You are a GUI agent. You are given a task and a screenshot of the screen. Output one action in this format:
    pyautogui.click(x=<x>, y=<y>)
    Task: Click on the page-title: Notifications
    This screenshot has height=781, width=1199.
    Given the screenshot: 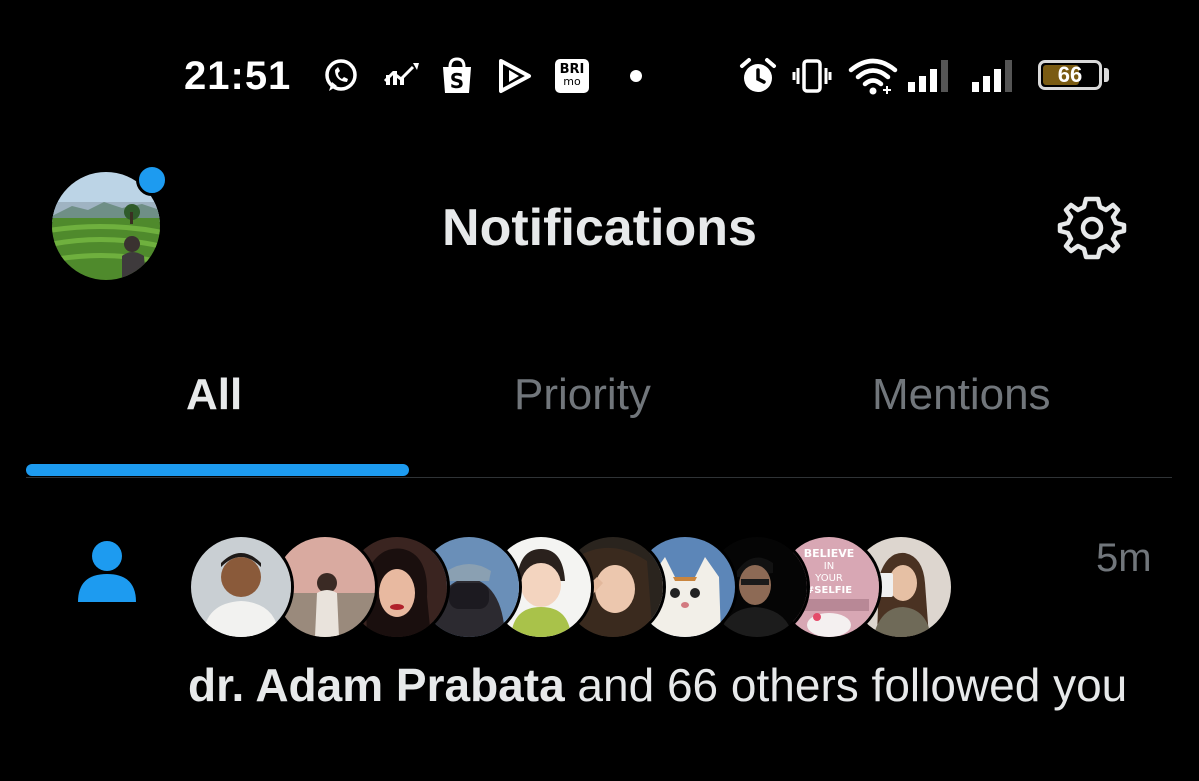 What is the action you would take?
    pyautogui.click(x=599, y=228)
    